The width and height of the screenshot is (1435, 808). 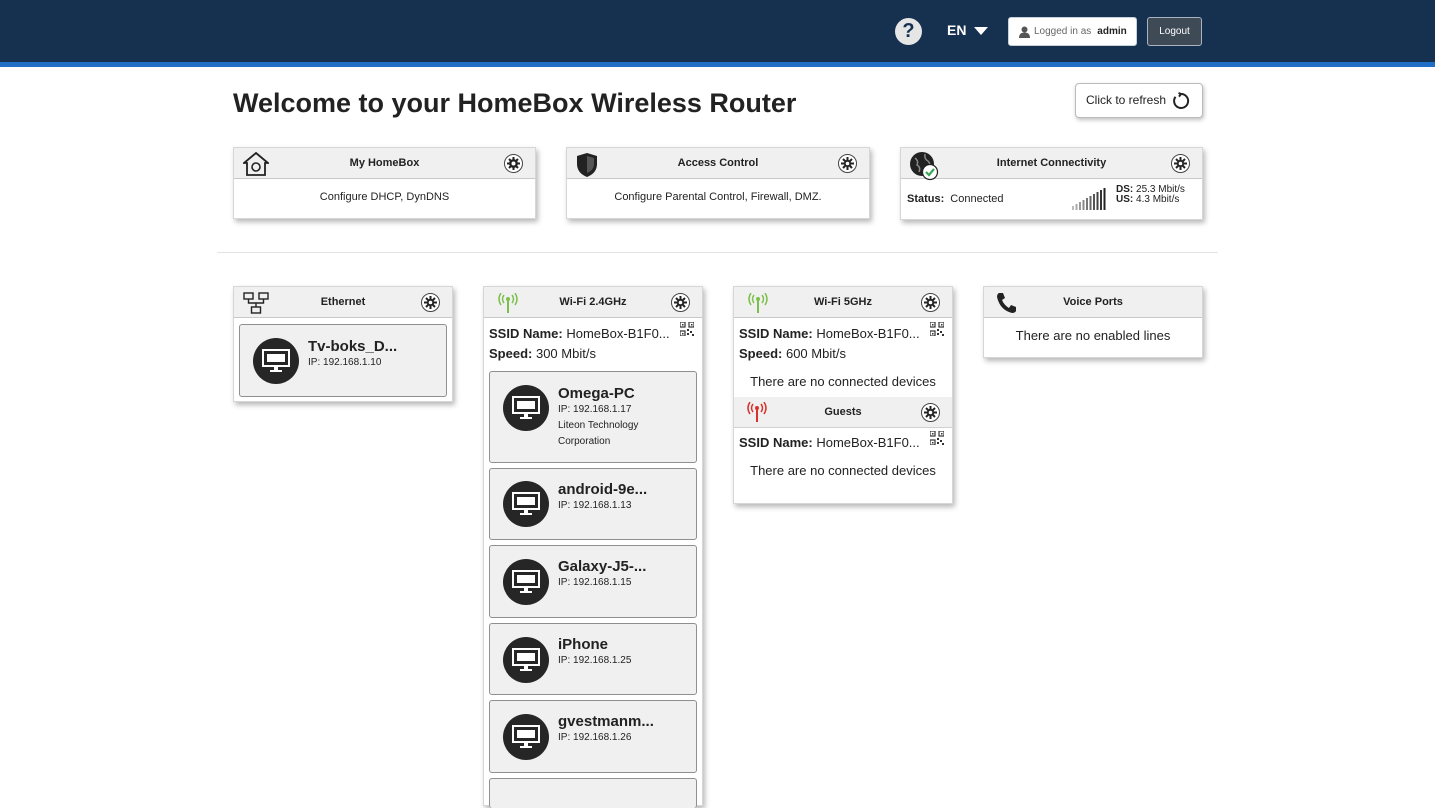 What do you see at coordinates (776, 442) in the screenshot?
I see `ssid-label: SSID Name:` at bounding box center [776, 442].